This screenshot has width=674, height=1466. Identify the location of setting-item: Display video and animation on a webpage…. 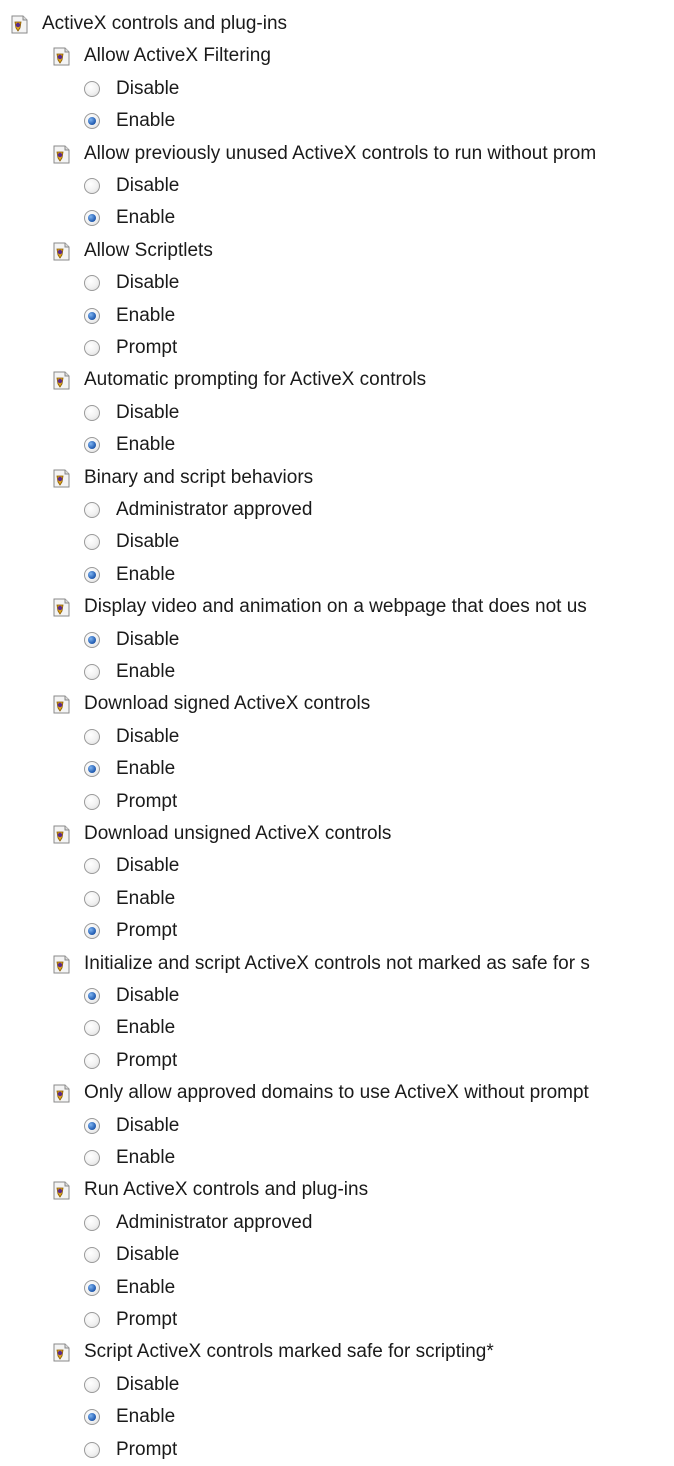
(362, 607).